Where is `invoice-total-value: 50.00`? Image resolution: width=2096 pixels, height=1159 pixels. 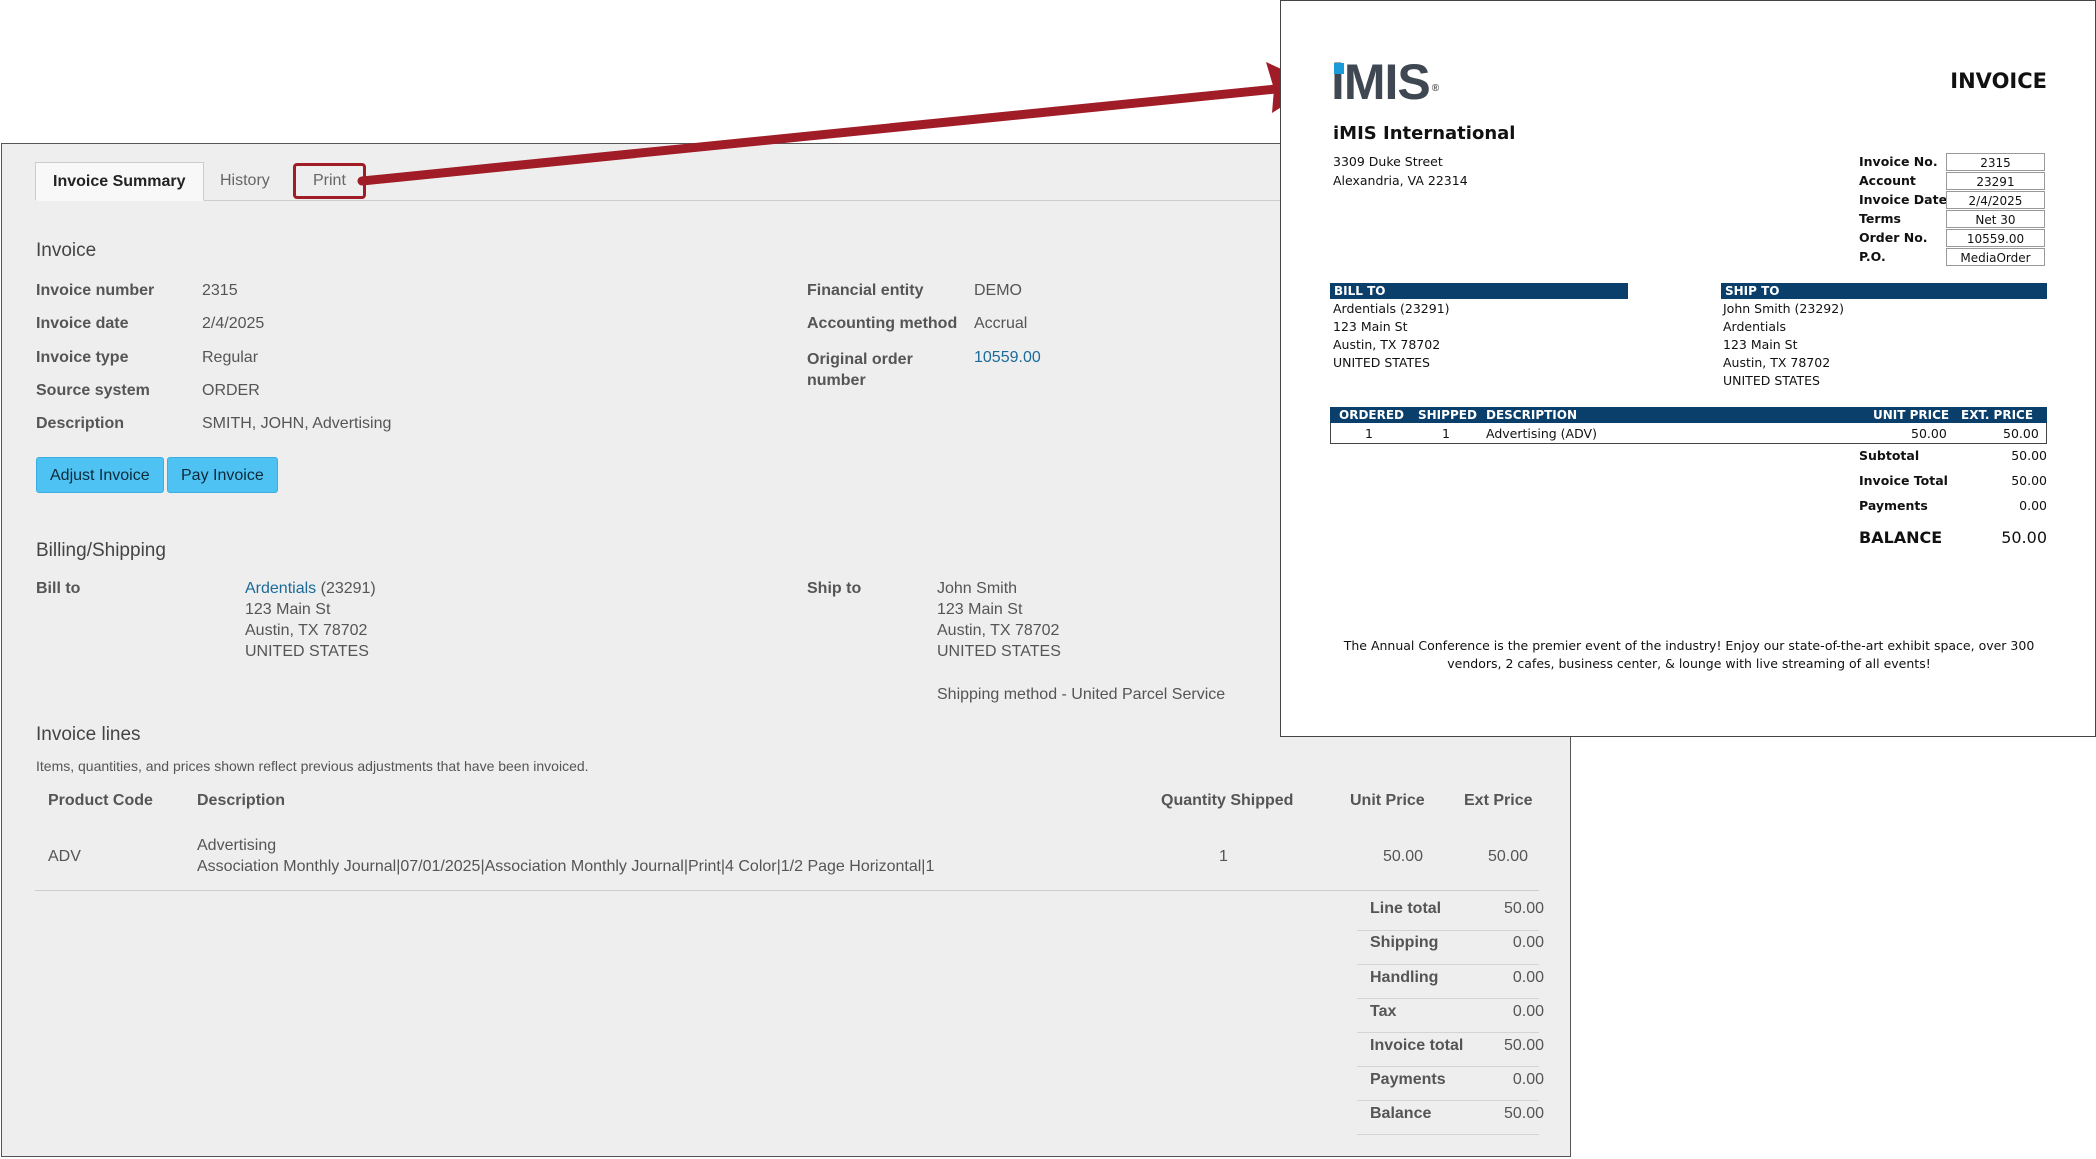
invoice-total-value: 50.00 is located at coordinates (1523, 1045).